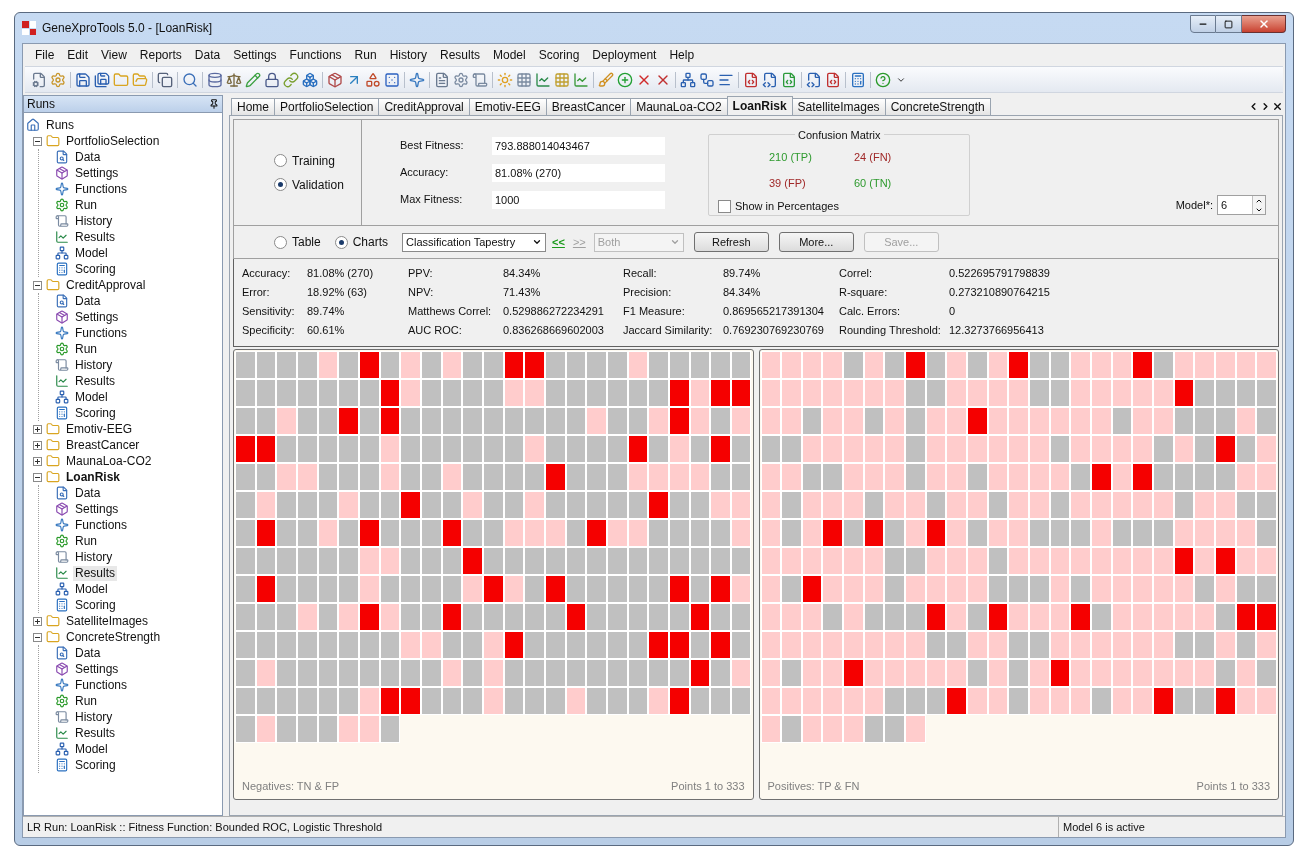 The width and height of the screenshot is (1309, 860). I want to click on database-icon, so click(215, 79).